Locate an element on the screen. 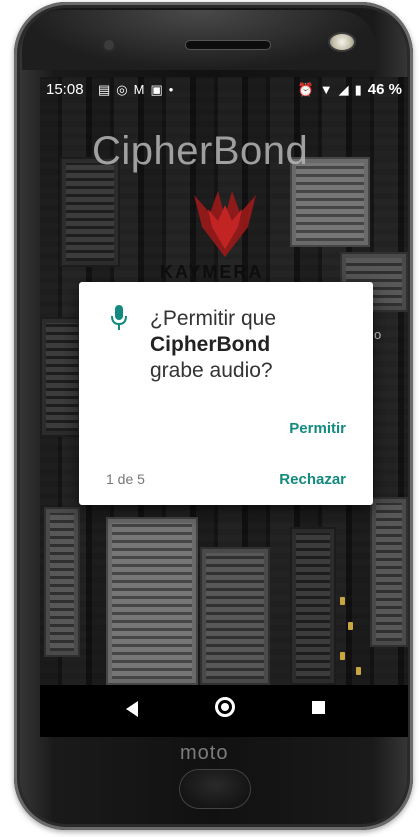  allow-button: Permitir is located at coordinates (317, 428).